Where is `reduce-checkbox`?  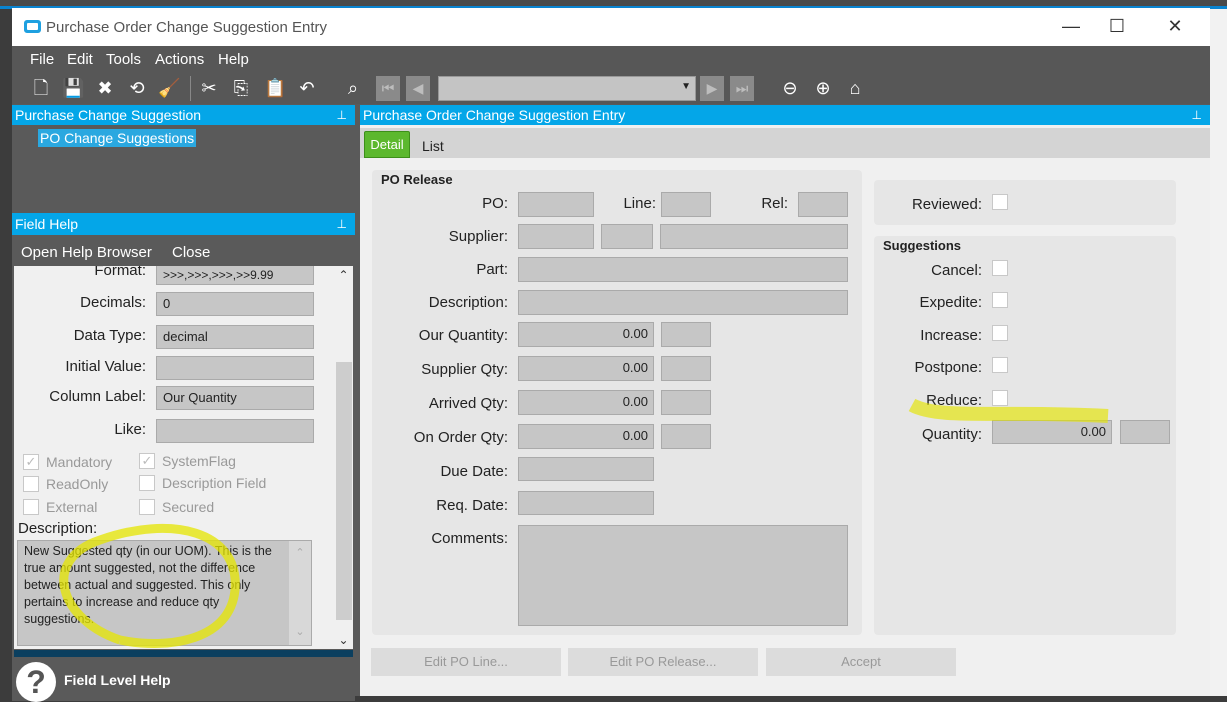 reduce-checkbox is located at coordinates (1000, 398).